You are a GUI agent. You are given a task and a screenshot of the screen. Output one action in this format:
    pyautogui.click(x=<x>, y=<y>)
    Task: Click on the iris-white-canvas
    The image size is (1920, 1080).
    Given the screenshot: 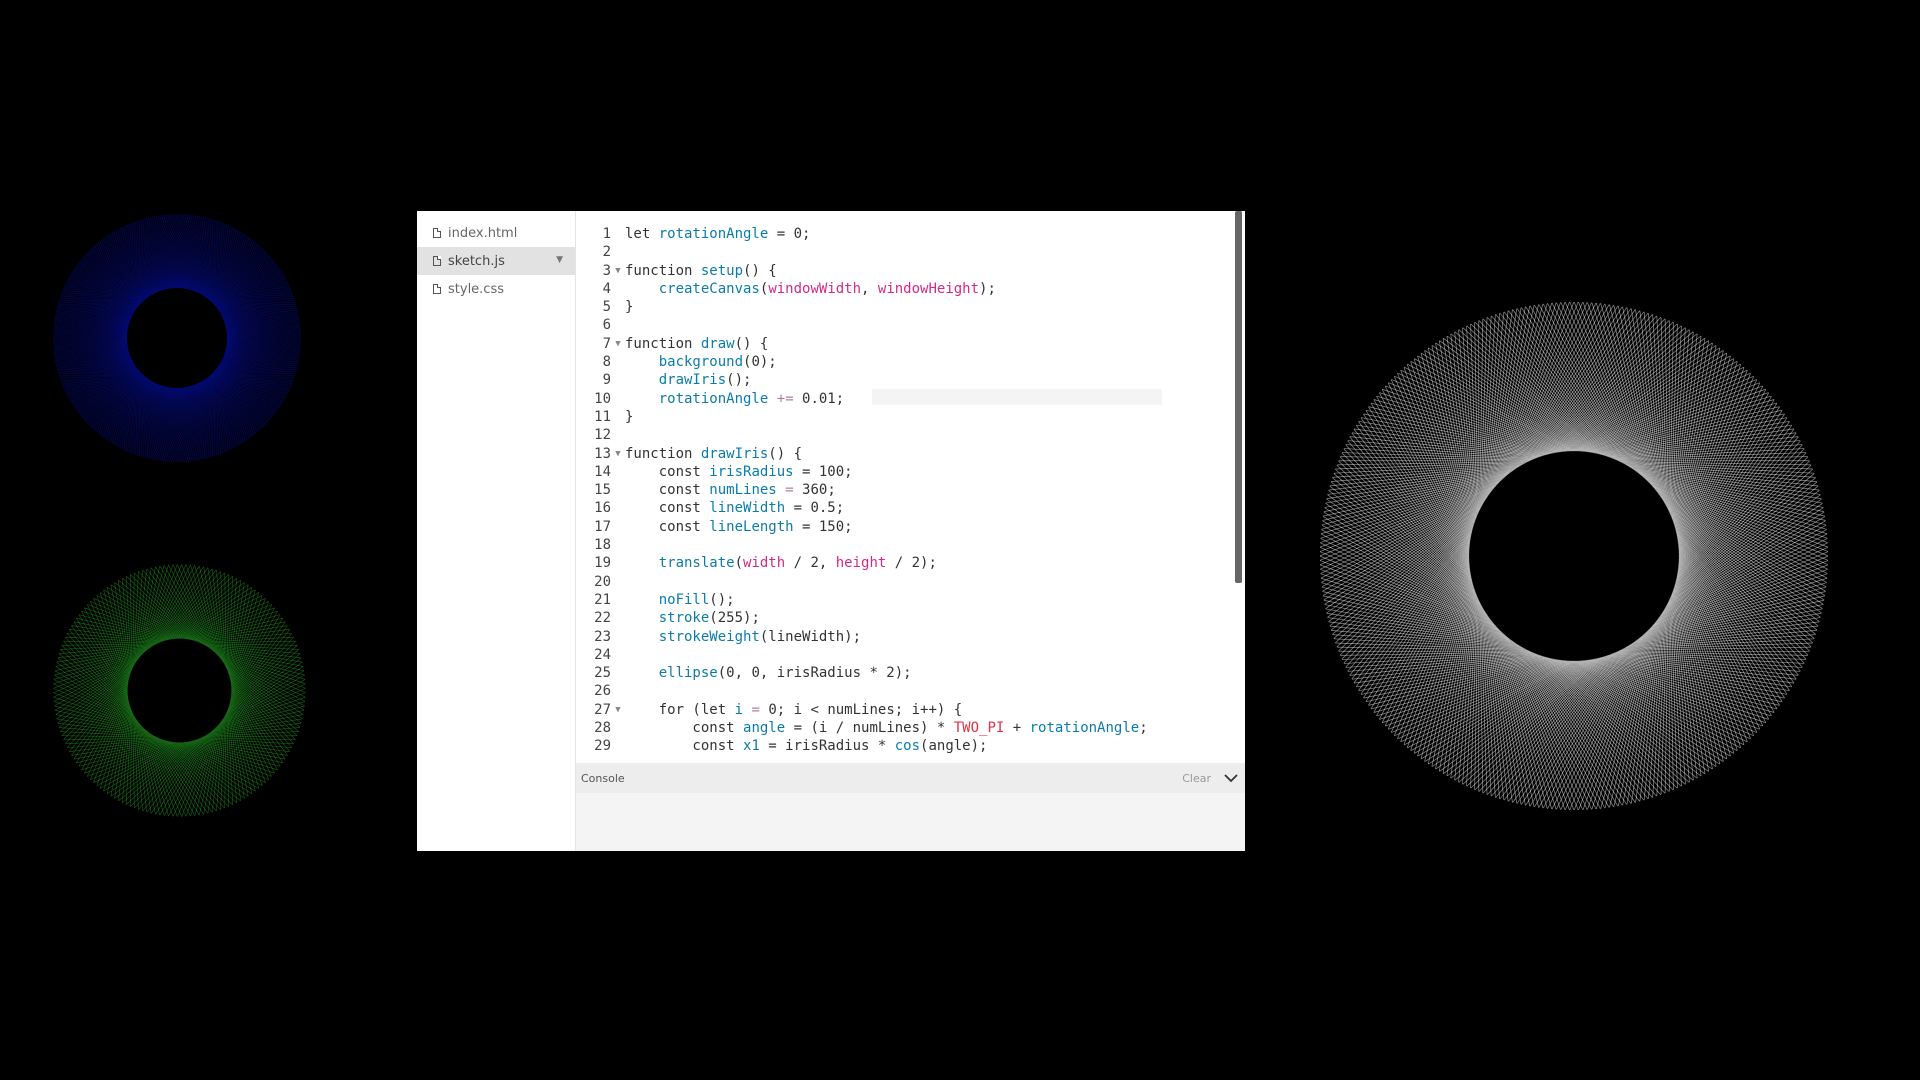 What is the action you would take?
    pyautogui.click(x=1574, y=556)
    